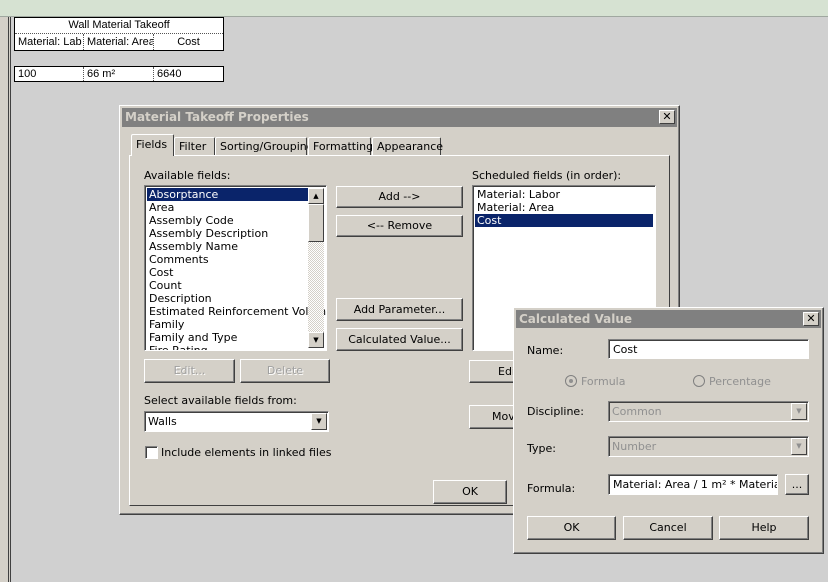  I want to click on list-item: Assembly Code, so click(227, 220).